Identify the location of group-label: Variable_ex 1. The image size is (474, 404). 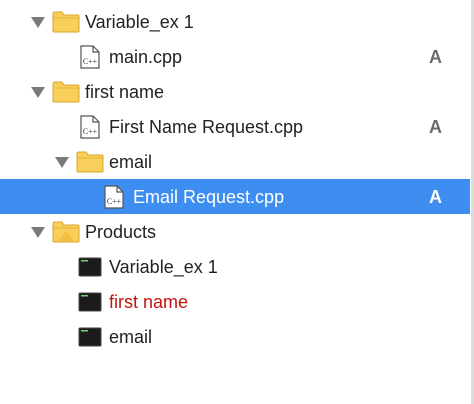
(139, 22).